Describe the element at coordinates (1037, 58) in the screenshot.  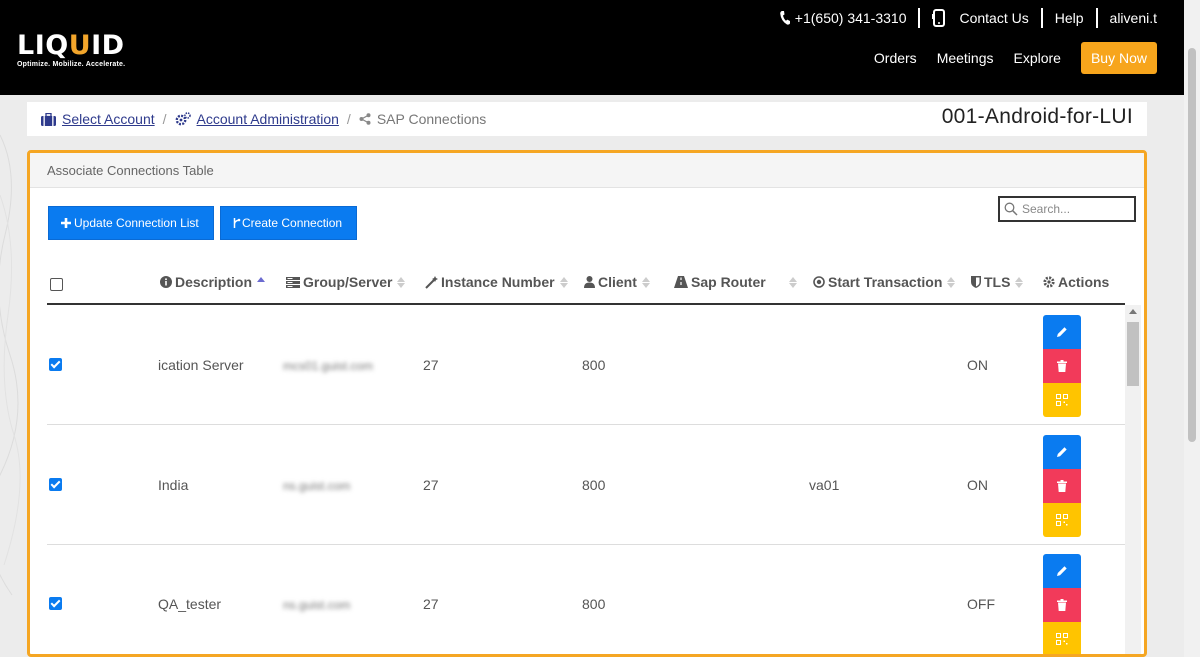
I see `nav-explore: Explore` at that location.